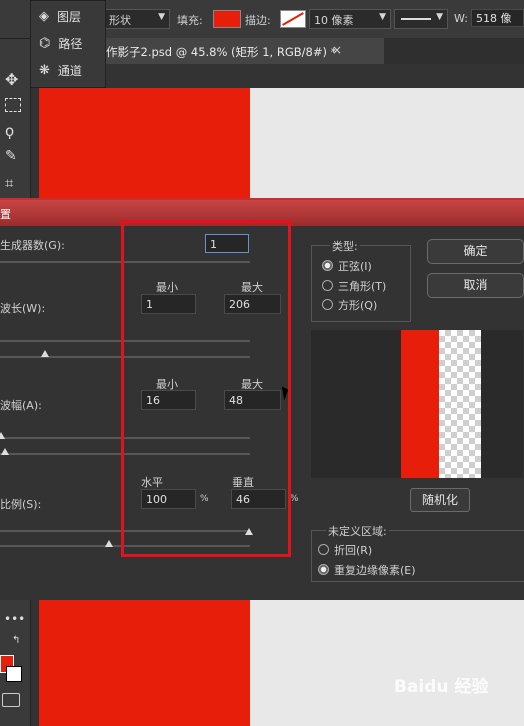 Image resolution: width=524 pixels, height=726 pixels. Describe the element at coordinates (293, 19) in the screenshot. I see `stroke-swatch` at that location.